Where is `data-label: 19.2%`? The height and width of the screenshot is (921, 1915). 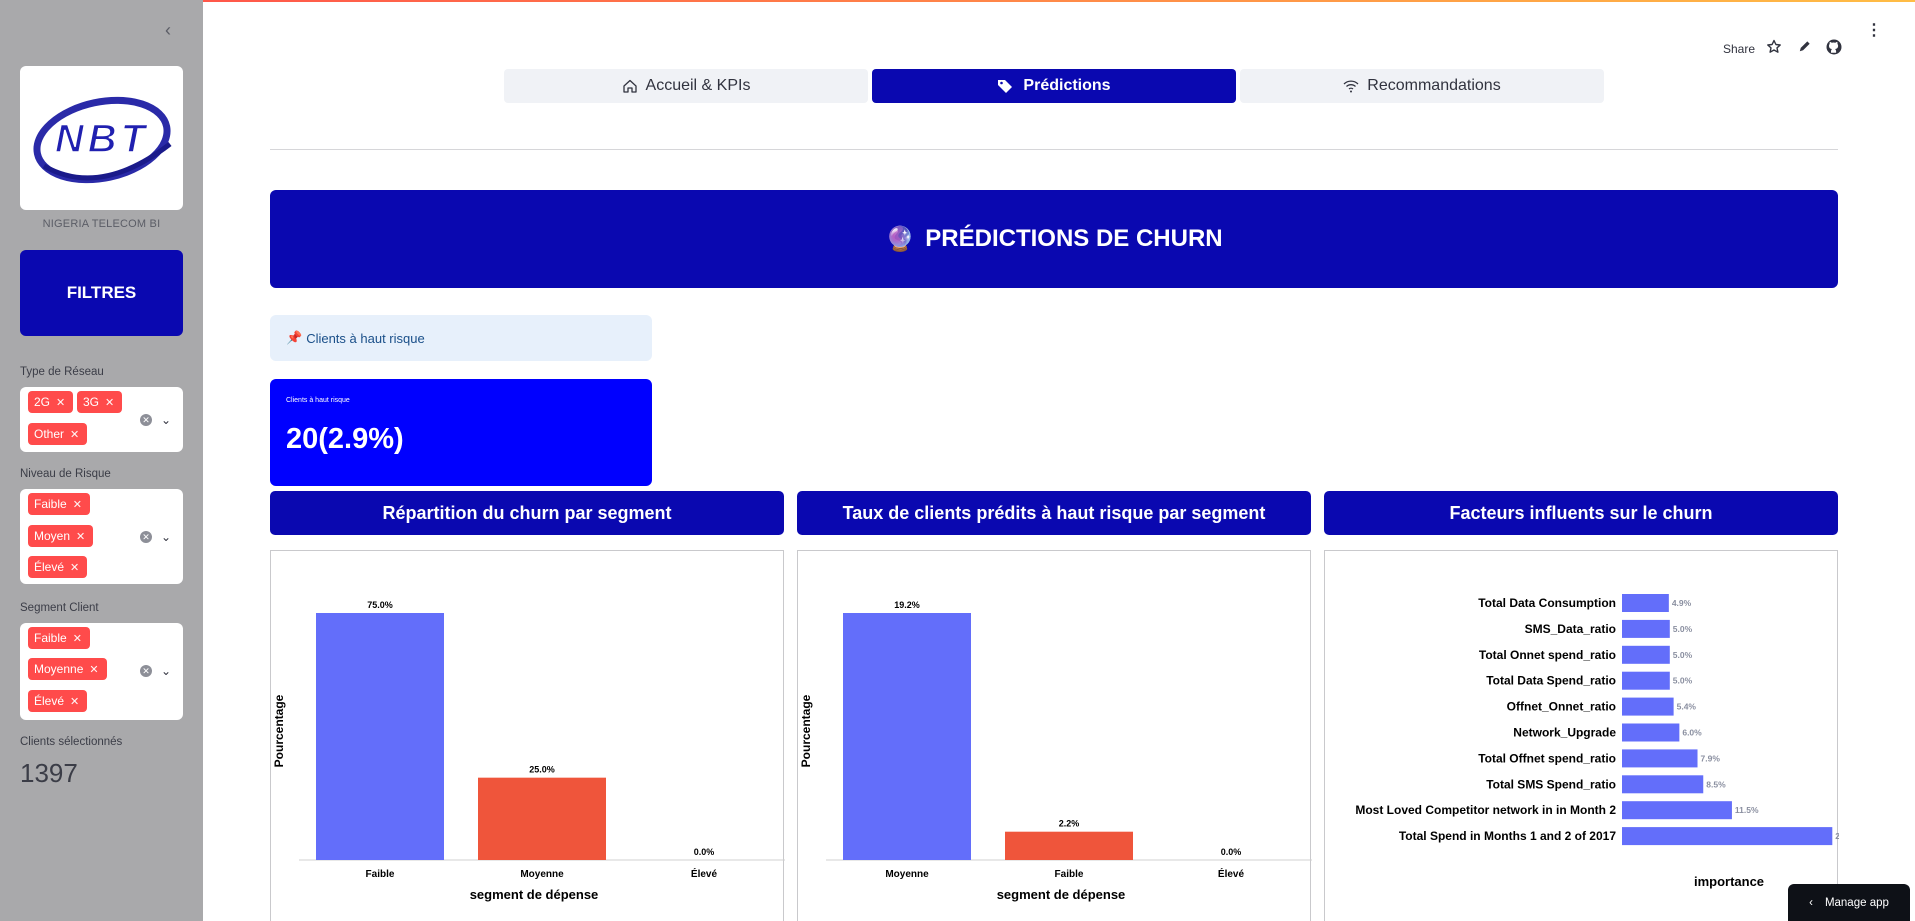 data-label: 19.2% is located at coordinates (907, 605).